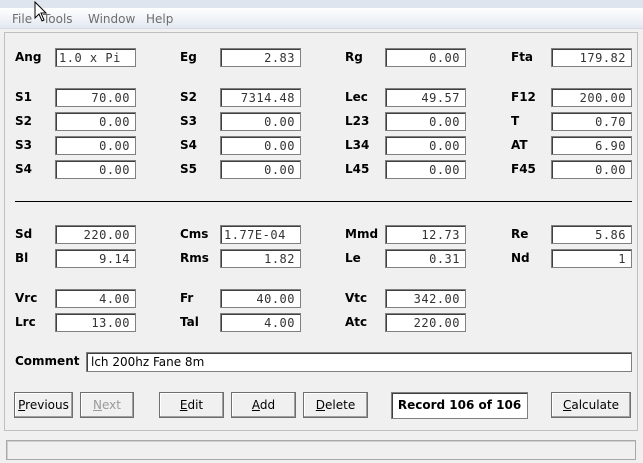 This screenshot has height=463, width=643. I want to click on label-at: AT, so click(519, 145).